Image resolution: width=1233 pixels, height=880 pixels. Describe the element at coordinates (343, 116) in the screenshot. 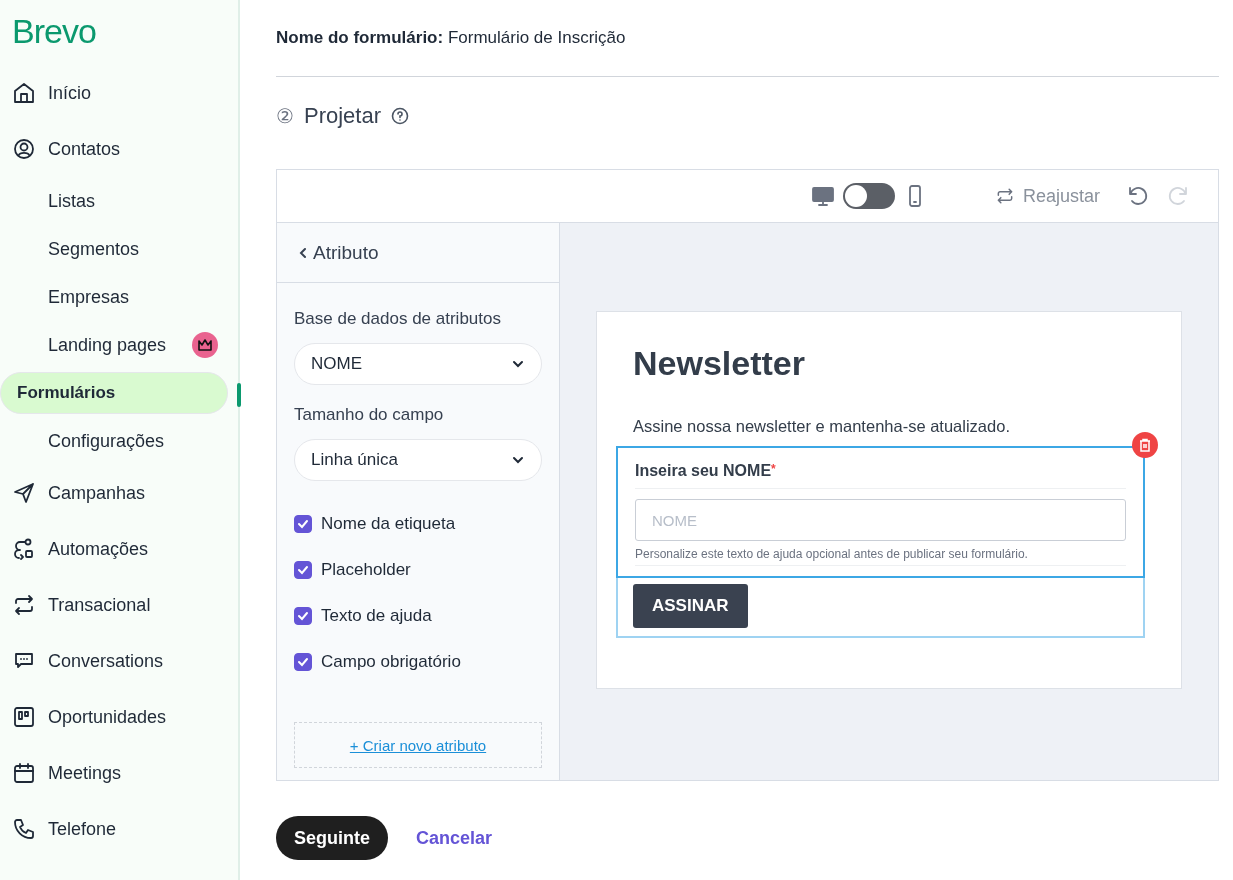

I see `step-title: Projetar` at that location.